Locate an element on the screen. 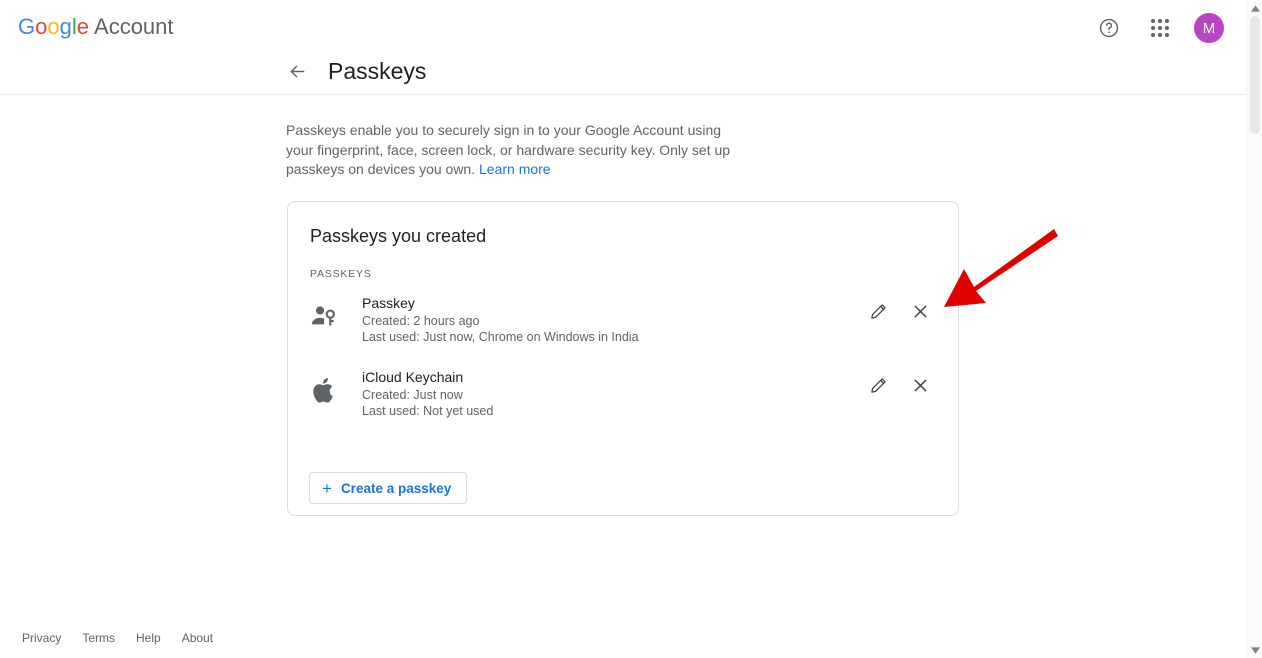 This screenshot has width=1262, height=658. footer-links: Privacy Terms Help About is located at coordinates (117, 638).